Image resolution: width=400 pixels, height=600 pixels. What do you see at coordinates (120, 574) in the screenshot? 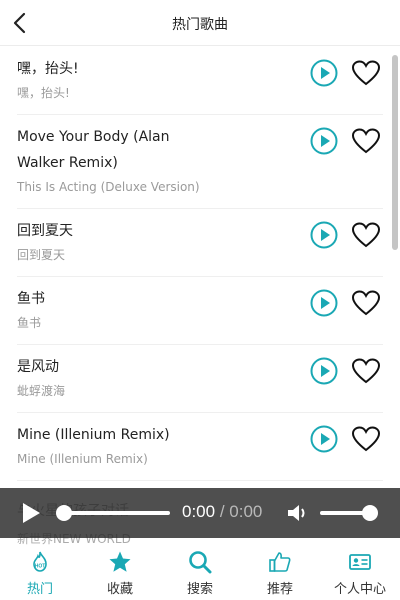
I see `tab-favorites: 收藏` at bounding box center [120, 574].